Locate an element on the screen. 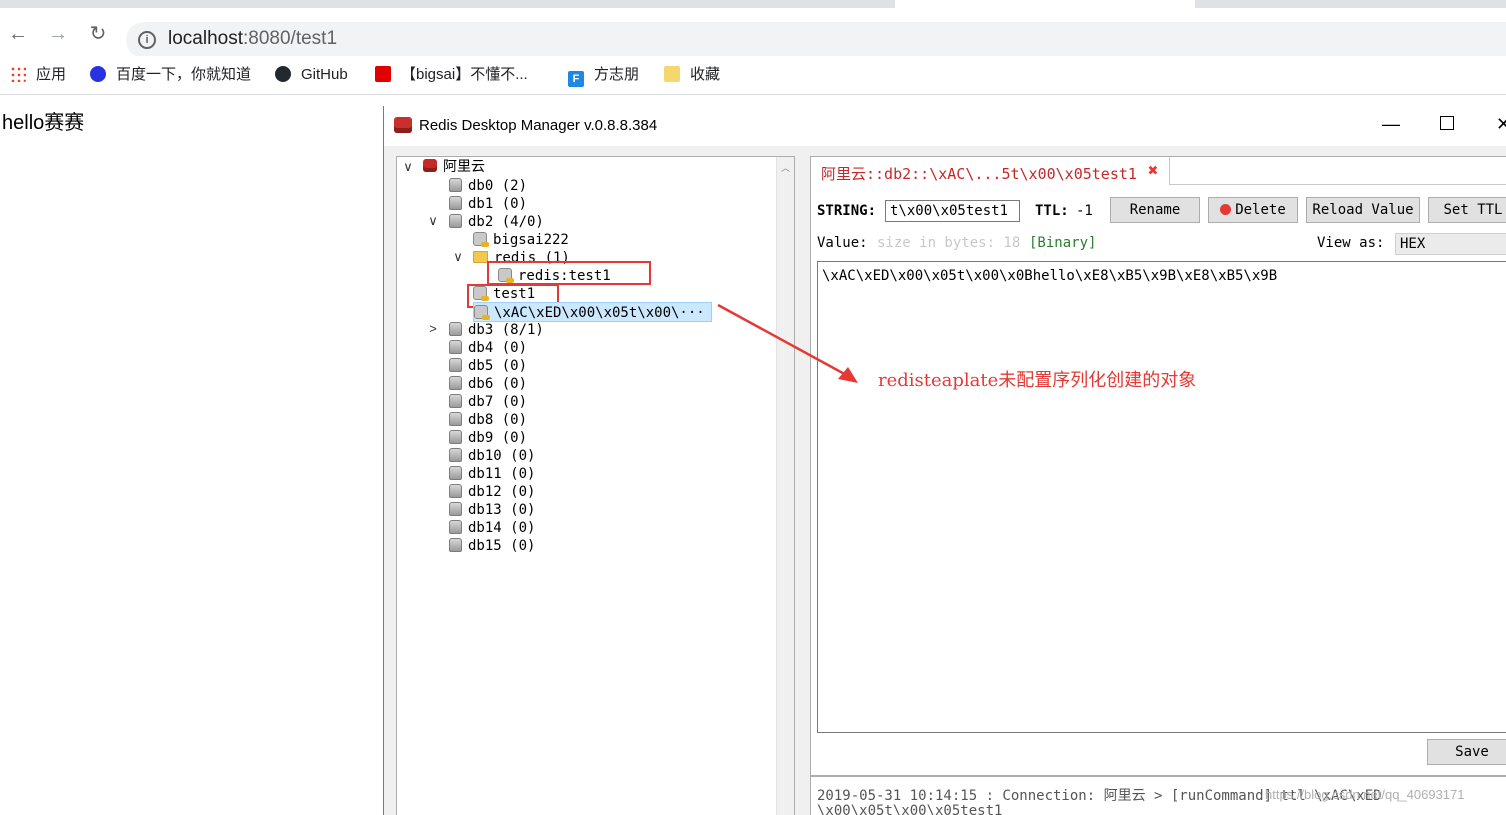  bookmark-github: GitHub is located at coordinates (311, 75).